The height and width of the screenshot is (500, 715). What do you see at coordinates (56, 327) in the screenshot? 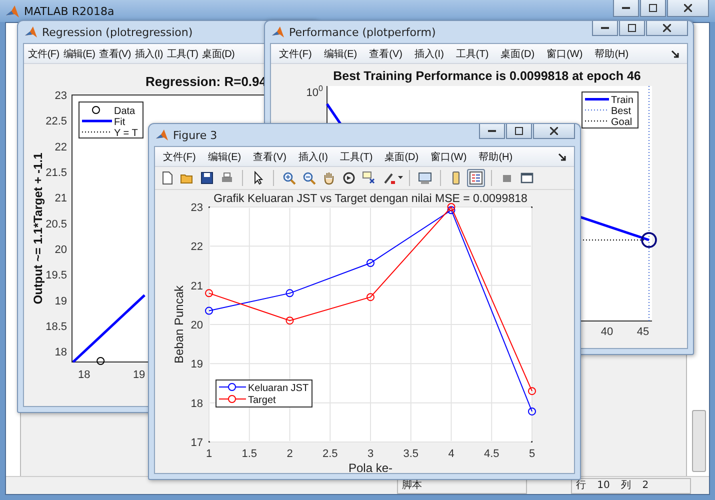
I see `tick-label: 18.5` at bounding box center [56, 327].